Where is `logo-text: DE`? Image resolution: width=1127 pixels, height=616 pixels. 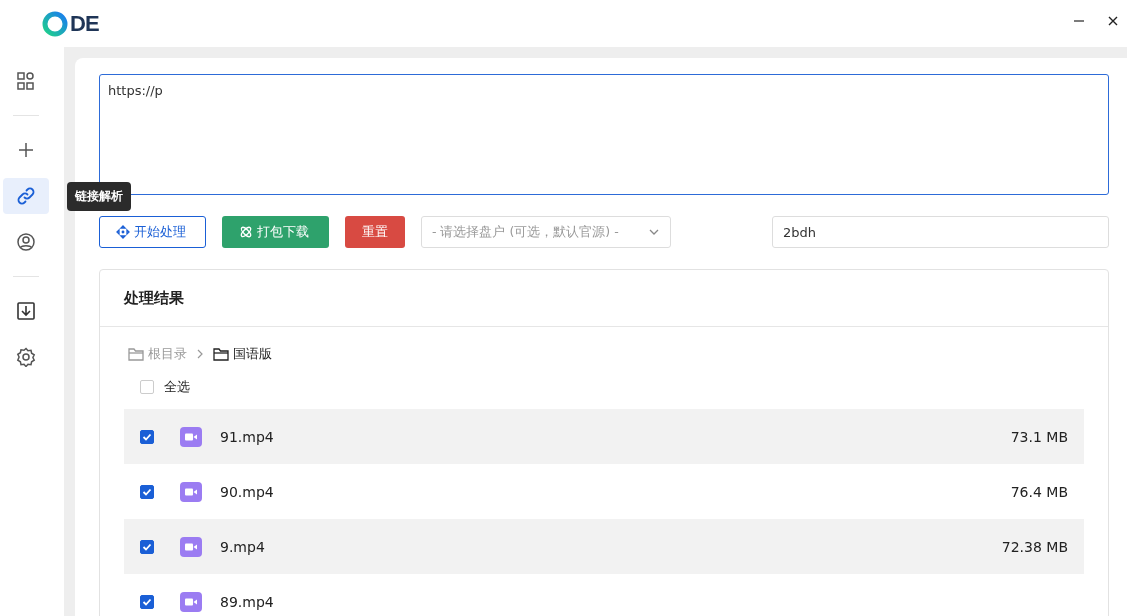
logo-text: DE is located at coordinates (84, 23).